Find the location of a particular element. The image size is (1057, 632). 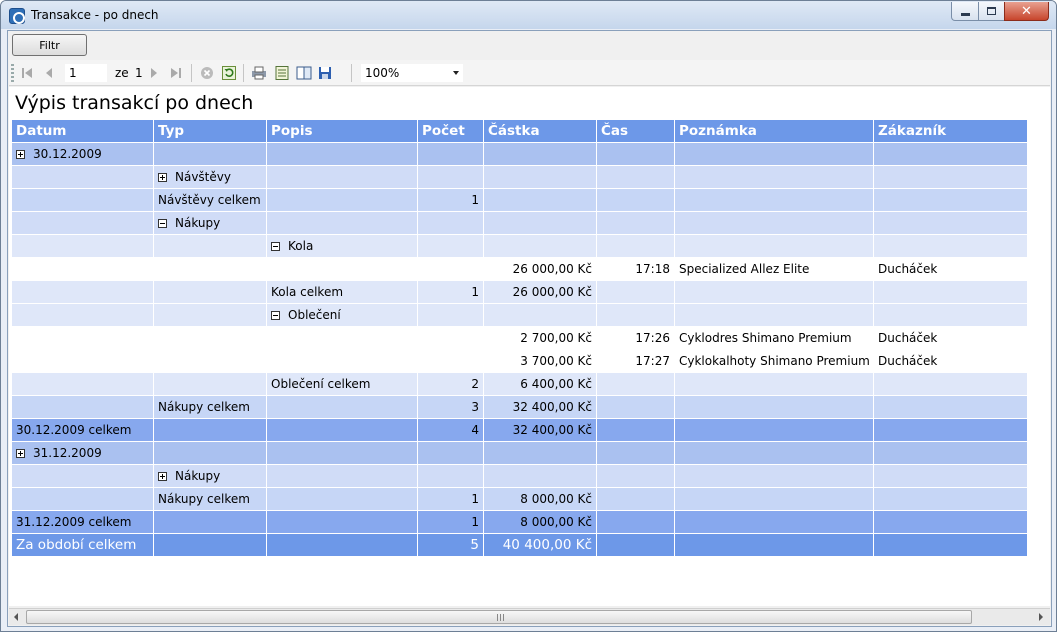

table-cell: 17:18 is located at coordinates (635, 269).